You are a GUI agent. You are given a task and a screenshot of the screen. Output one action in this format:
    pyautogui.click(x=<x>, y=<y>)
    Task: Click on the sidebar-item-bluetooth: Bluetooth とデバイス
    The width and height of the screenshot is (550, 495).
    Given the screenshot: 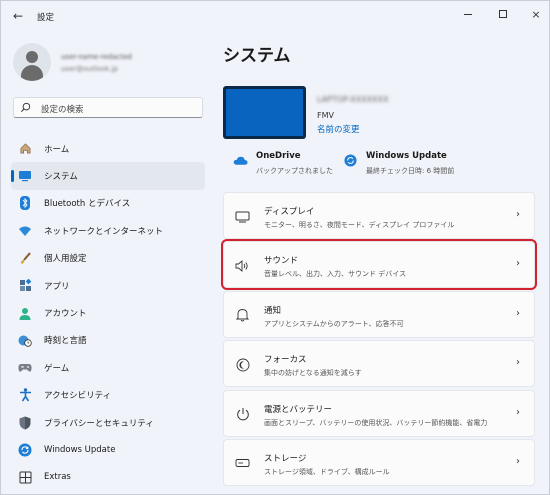 What is the action you would take?
    pyautogui.click(x=108, y=203)
    